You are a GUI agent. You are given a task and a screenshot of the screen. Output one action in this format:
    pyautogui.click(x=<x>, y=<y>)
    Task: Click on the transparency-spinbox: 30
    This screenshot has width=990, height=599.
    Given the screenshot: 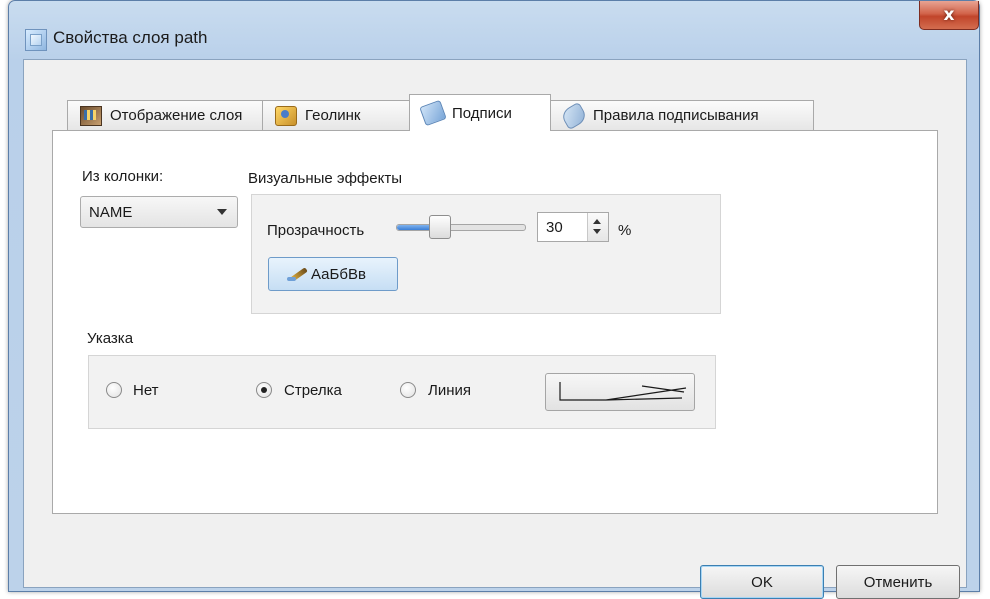 What is the action you would take?
    pyautogui.click(x=573, y=227)
    